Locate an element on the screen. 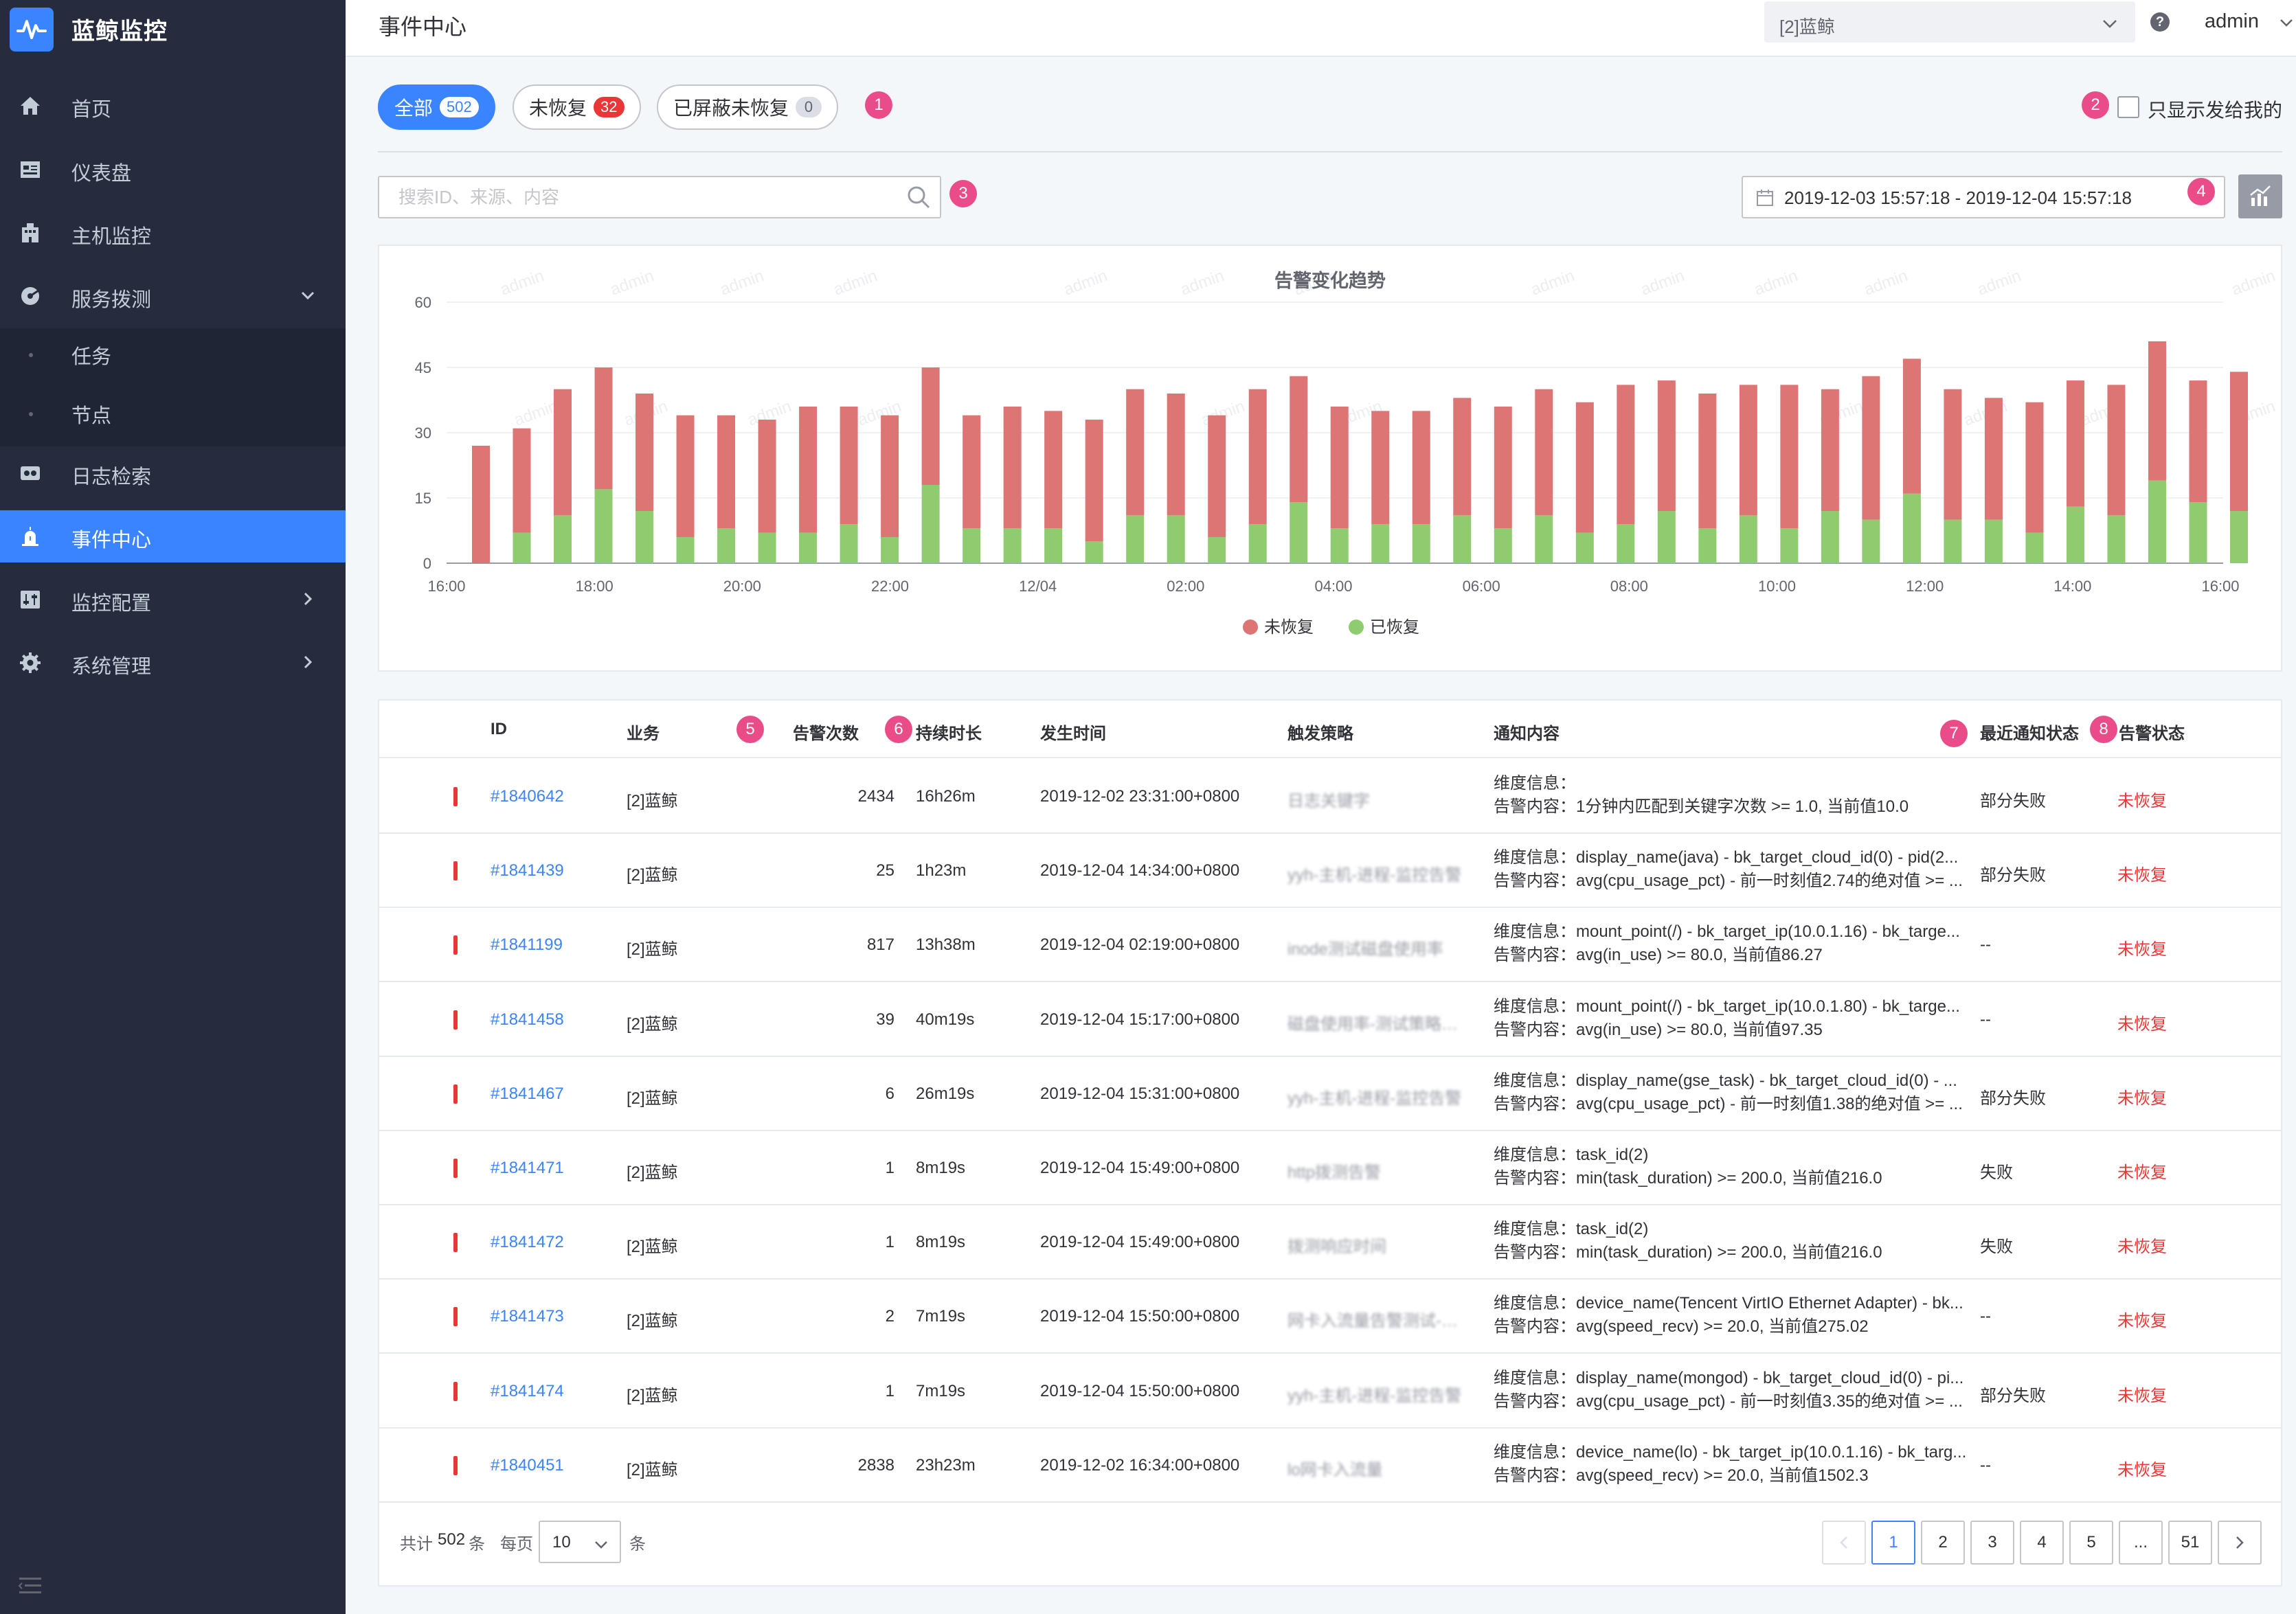 Image resolution: width=2296 pixels, height=1614 pixels. chevron-right-icon is located at coordinates (2240, 1542).